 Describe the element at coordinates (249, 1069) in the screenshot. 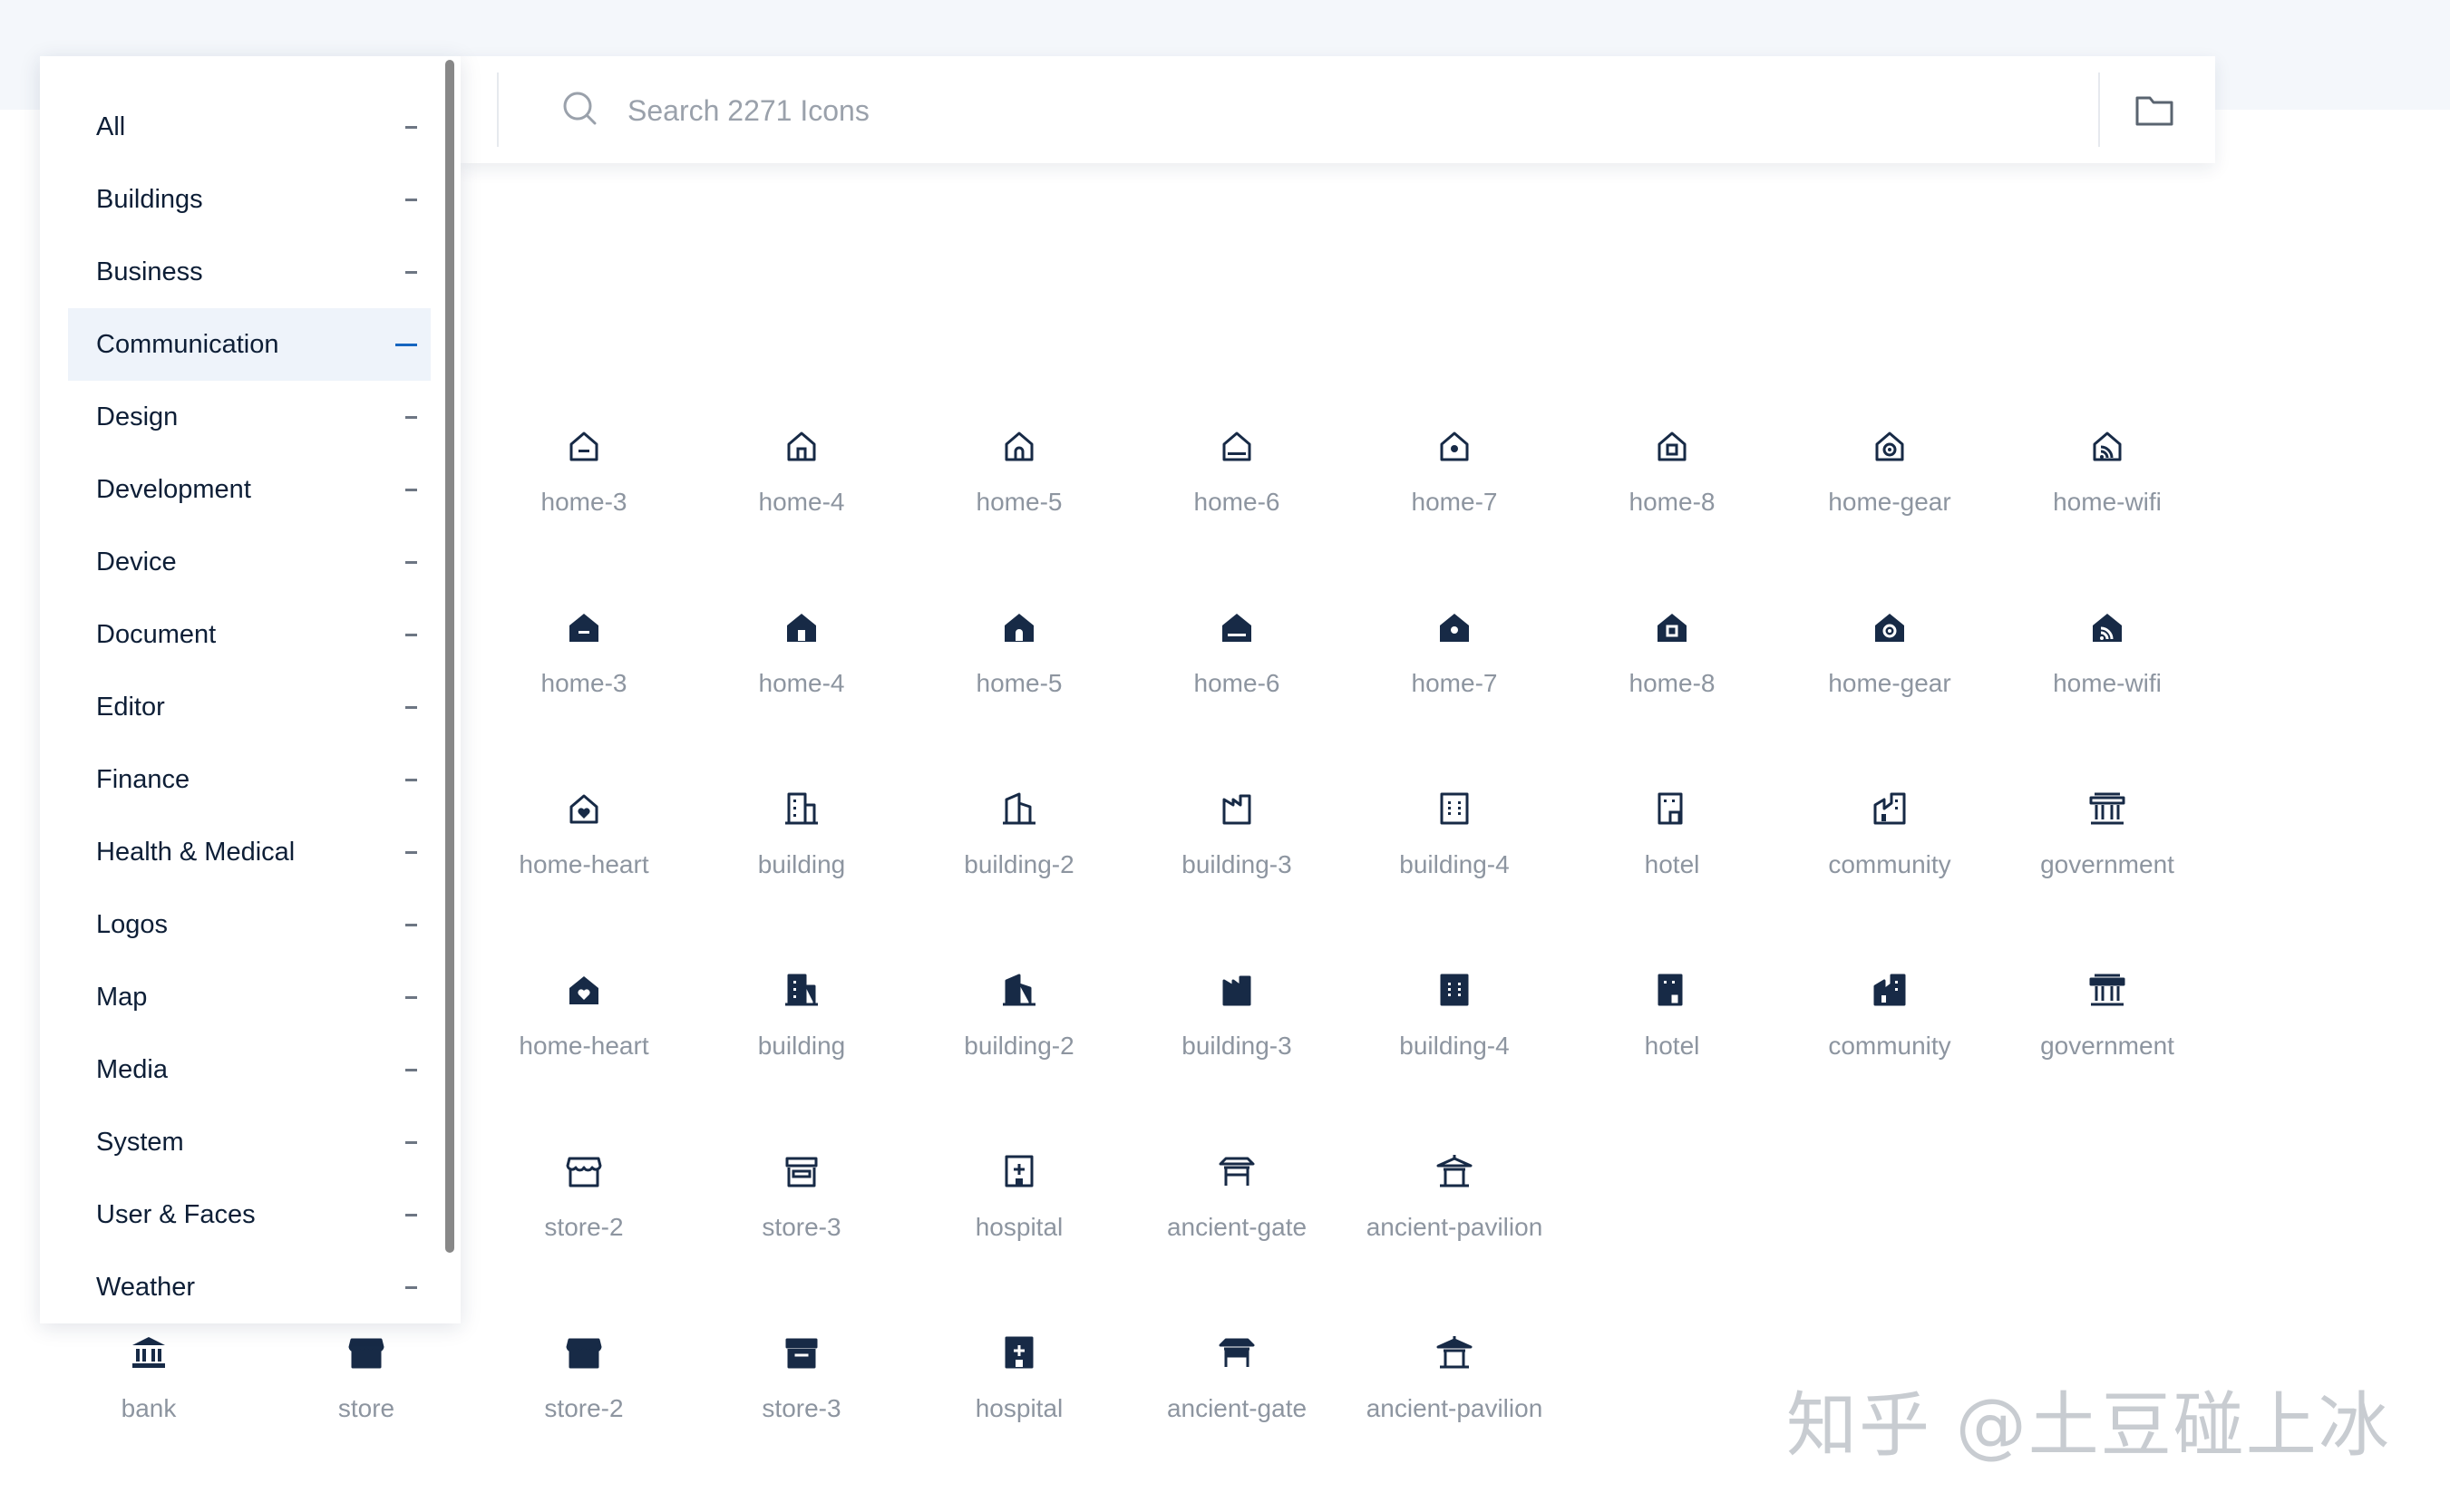

I see `sidebar-item-media: Media` at that location.